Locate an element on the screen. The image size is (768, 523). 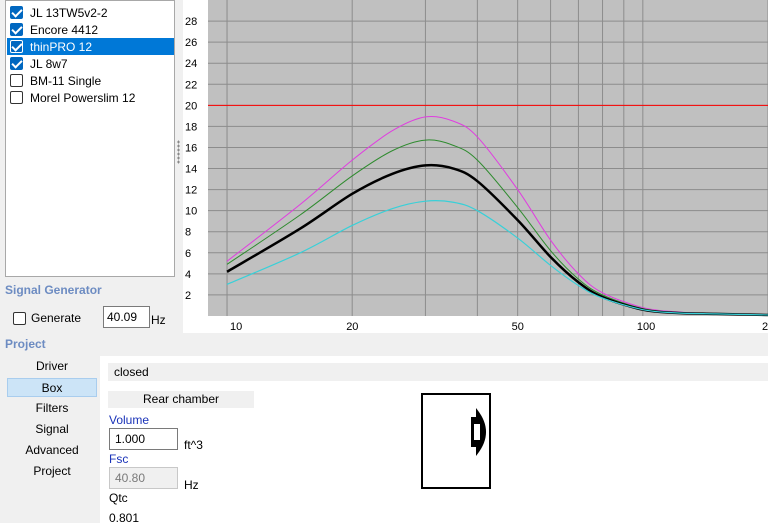
nav-item-driver: Driver is located at coordinates (52, 366).